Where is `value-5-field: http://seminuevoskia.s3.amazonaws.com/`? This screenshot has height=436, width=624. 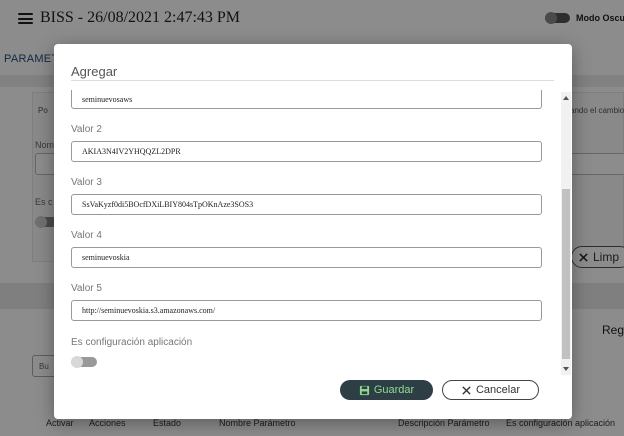
value-5-field: http://seminuevoskia.s3.amazonaws.com/ is located at coordinates (306, 310).